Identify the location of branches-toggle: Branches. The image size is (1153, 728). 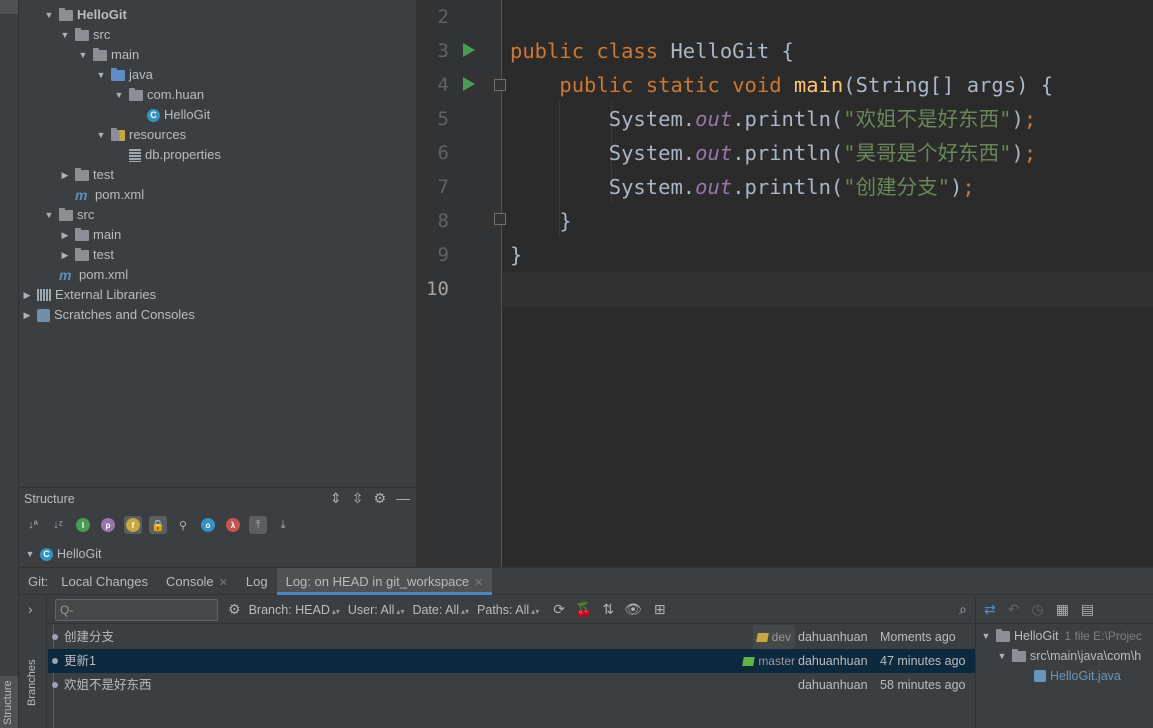
(32, 683).